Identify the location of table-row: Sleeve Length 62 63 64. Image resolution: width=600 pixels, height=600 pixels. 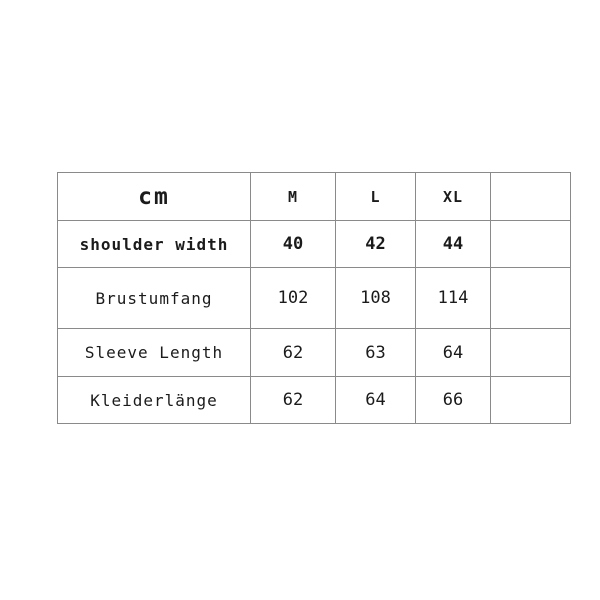
(314, 352).